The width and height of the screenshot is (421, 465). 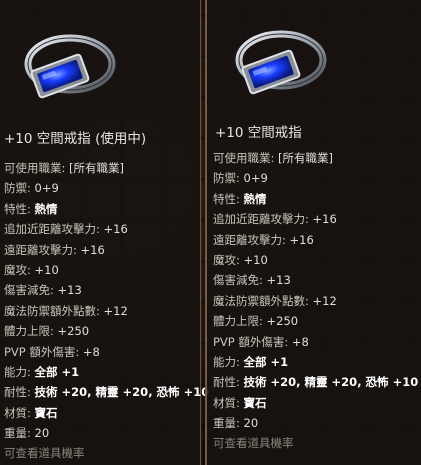 I want to click on item-title: +10 空間戒指, so click(x=258, y=133).